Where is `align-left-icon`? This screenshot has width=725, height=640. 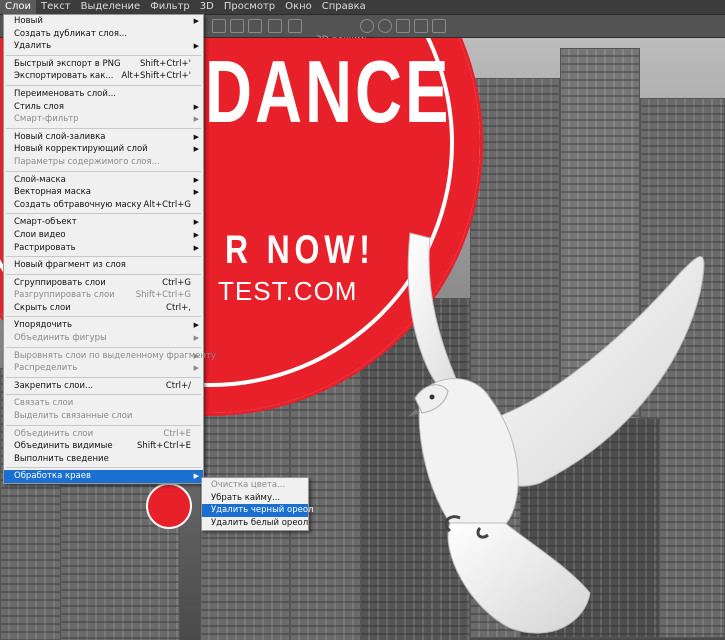
align-left-icon is located at coordinates (219, 26).